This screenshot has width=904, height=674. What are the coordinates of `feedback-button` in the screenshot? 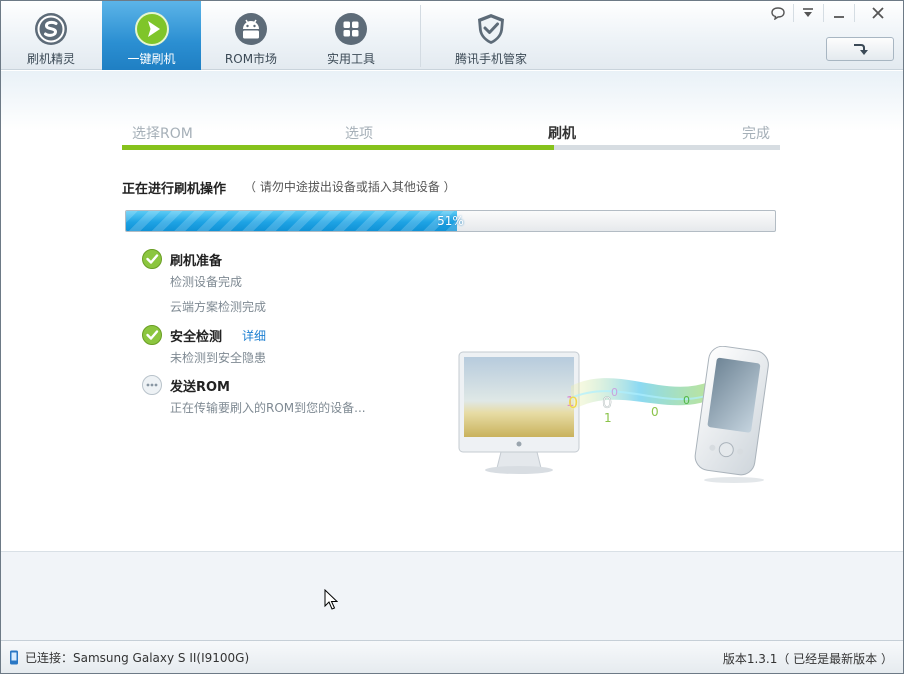 It's located at (778, 13).